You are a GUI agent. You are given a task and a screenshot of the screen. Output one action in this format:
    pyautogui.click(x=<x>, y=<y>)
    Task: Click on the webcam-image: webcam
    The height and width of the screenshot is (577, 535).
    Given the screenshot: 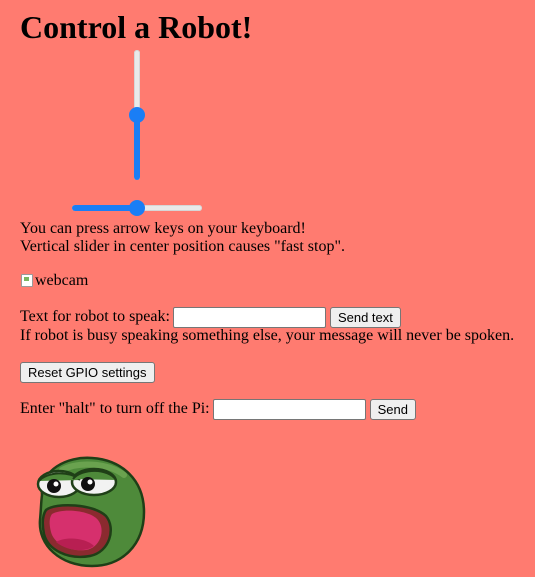 What is the action you would take?
    pyautogui.click(x=54, y=281)
    